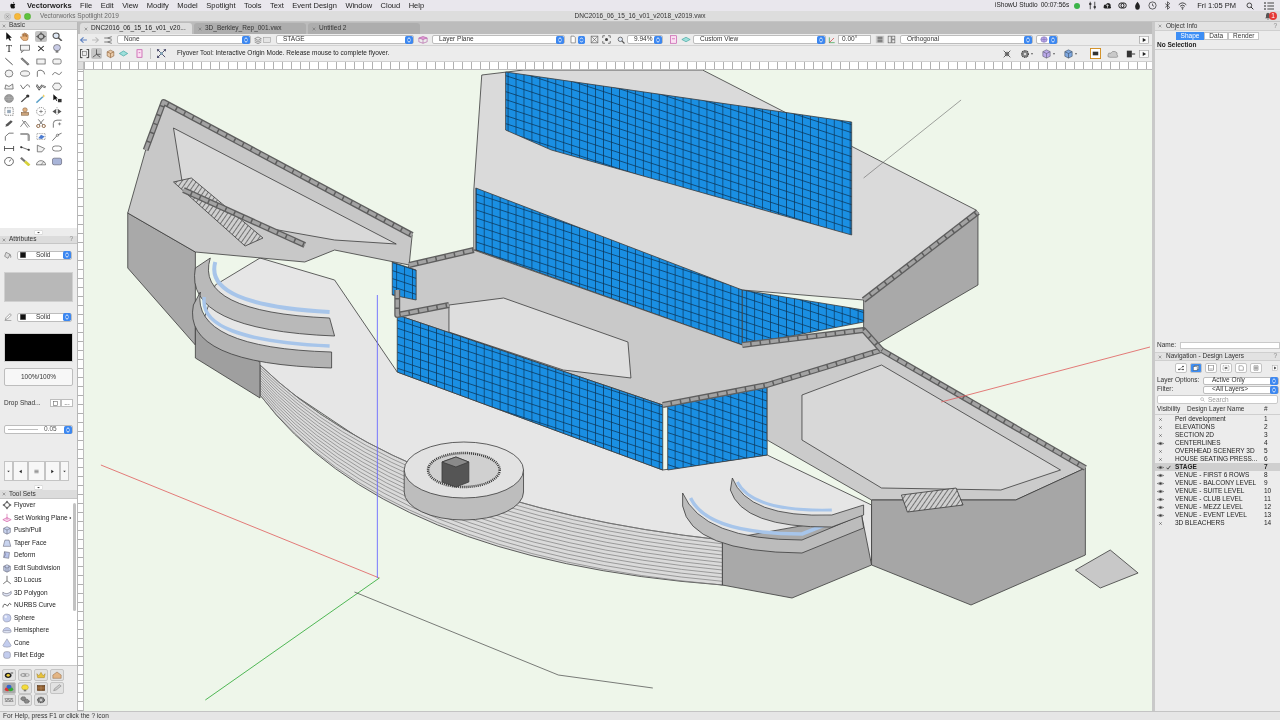 The height and width of the screenshot is (720, 1280). What do you see at coordinates (41, 111) in the screenshot?
I see `dotted-circle-icon` at bounding box center [41, 111].